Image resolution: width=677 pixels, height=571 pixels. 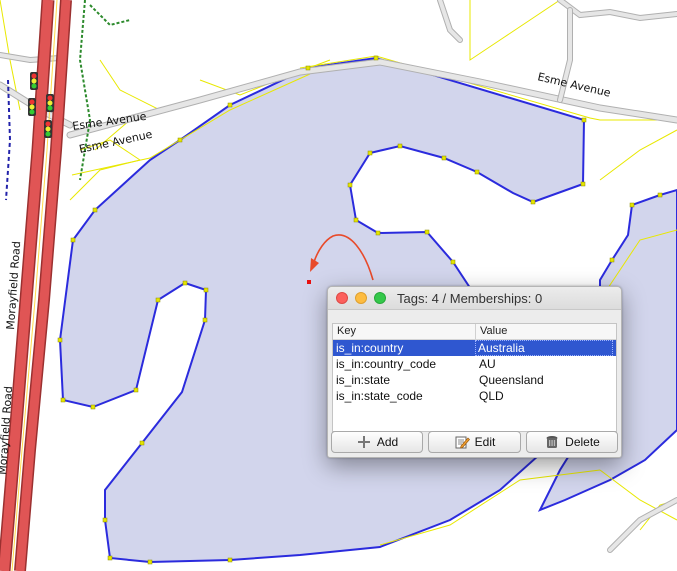 What do you see at coordinates (110, 121) in the screenshot?
I see `road-label-esme-avenue-west-1: Esme Avenue` at bounding box center [110, 121].